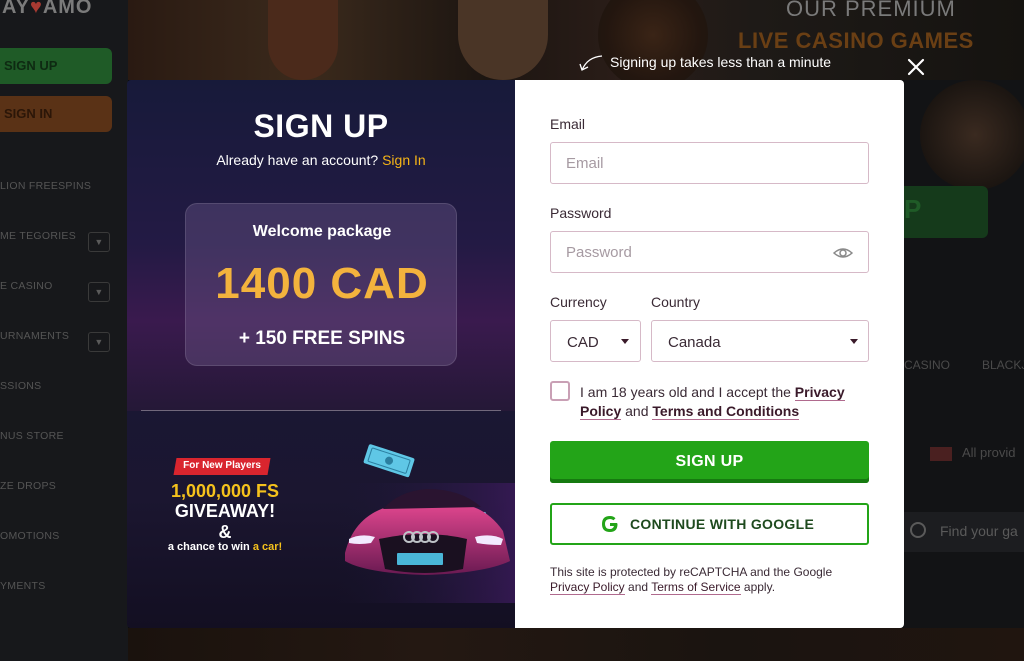 This screenshot has height=661, width=1024. Describe the element at coordinates (16, 9) in the screenshot. I see `logo-left: AY` at that location.